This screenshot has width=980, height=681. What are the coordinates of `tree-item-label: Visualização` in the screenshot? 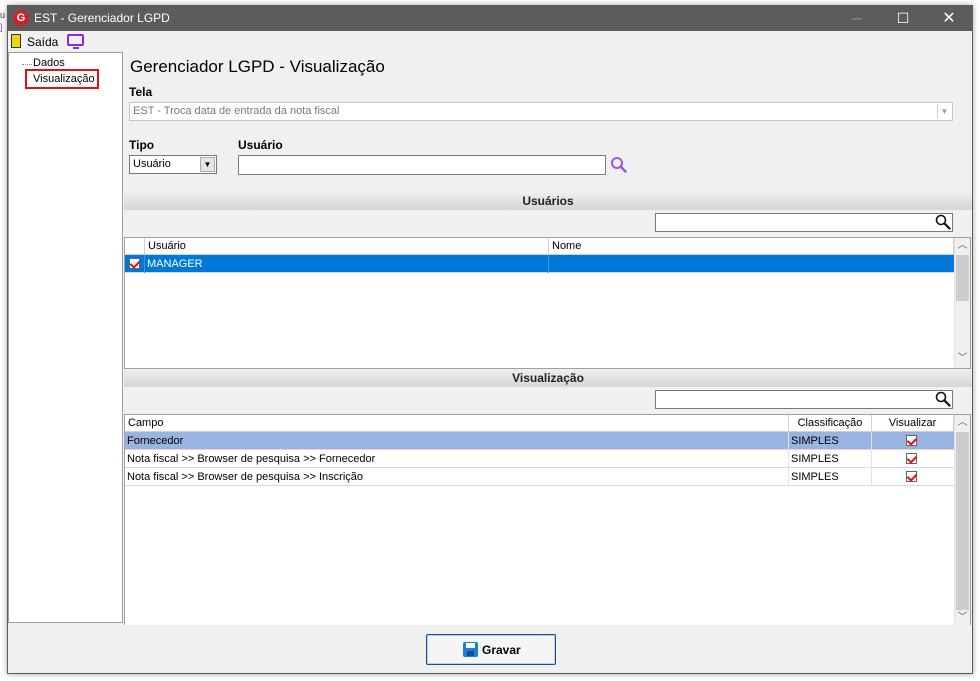 It's located at (64, 79).